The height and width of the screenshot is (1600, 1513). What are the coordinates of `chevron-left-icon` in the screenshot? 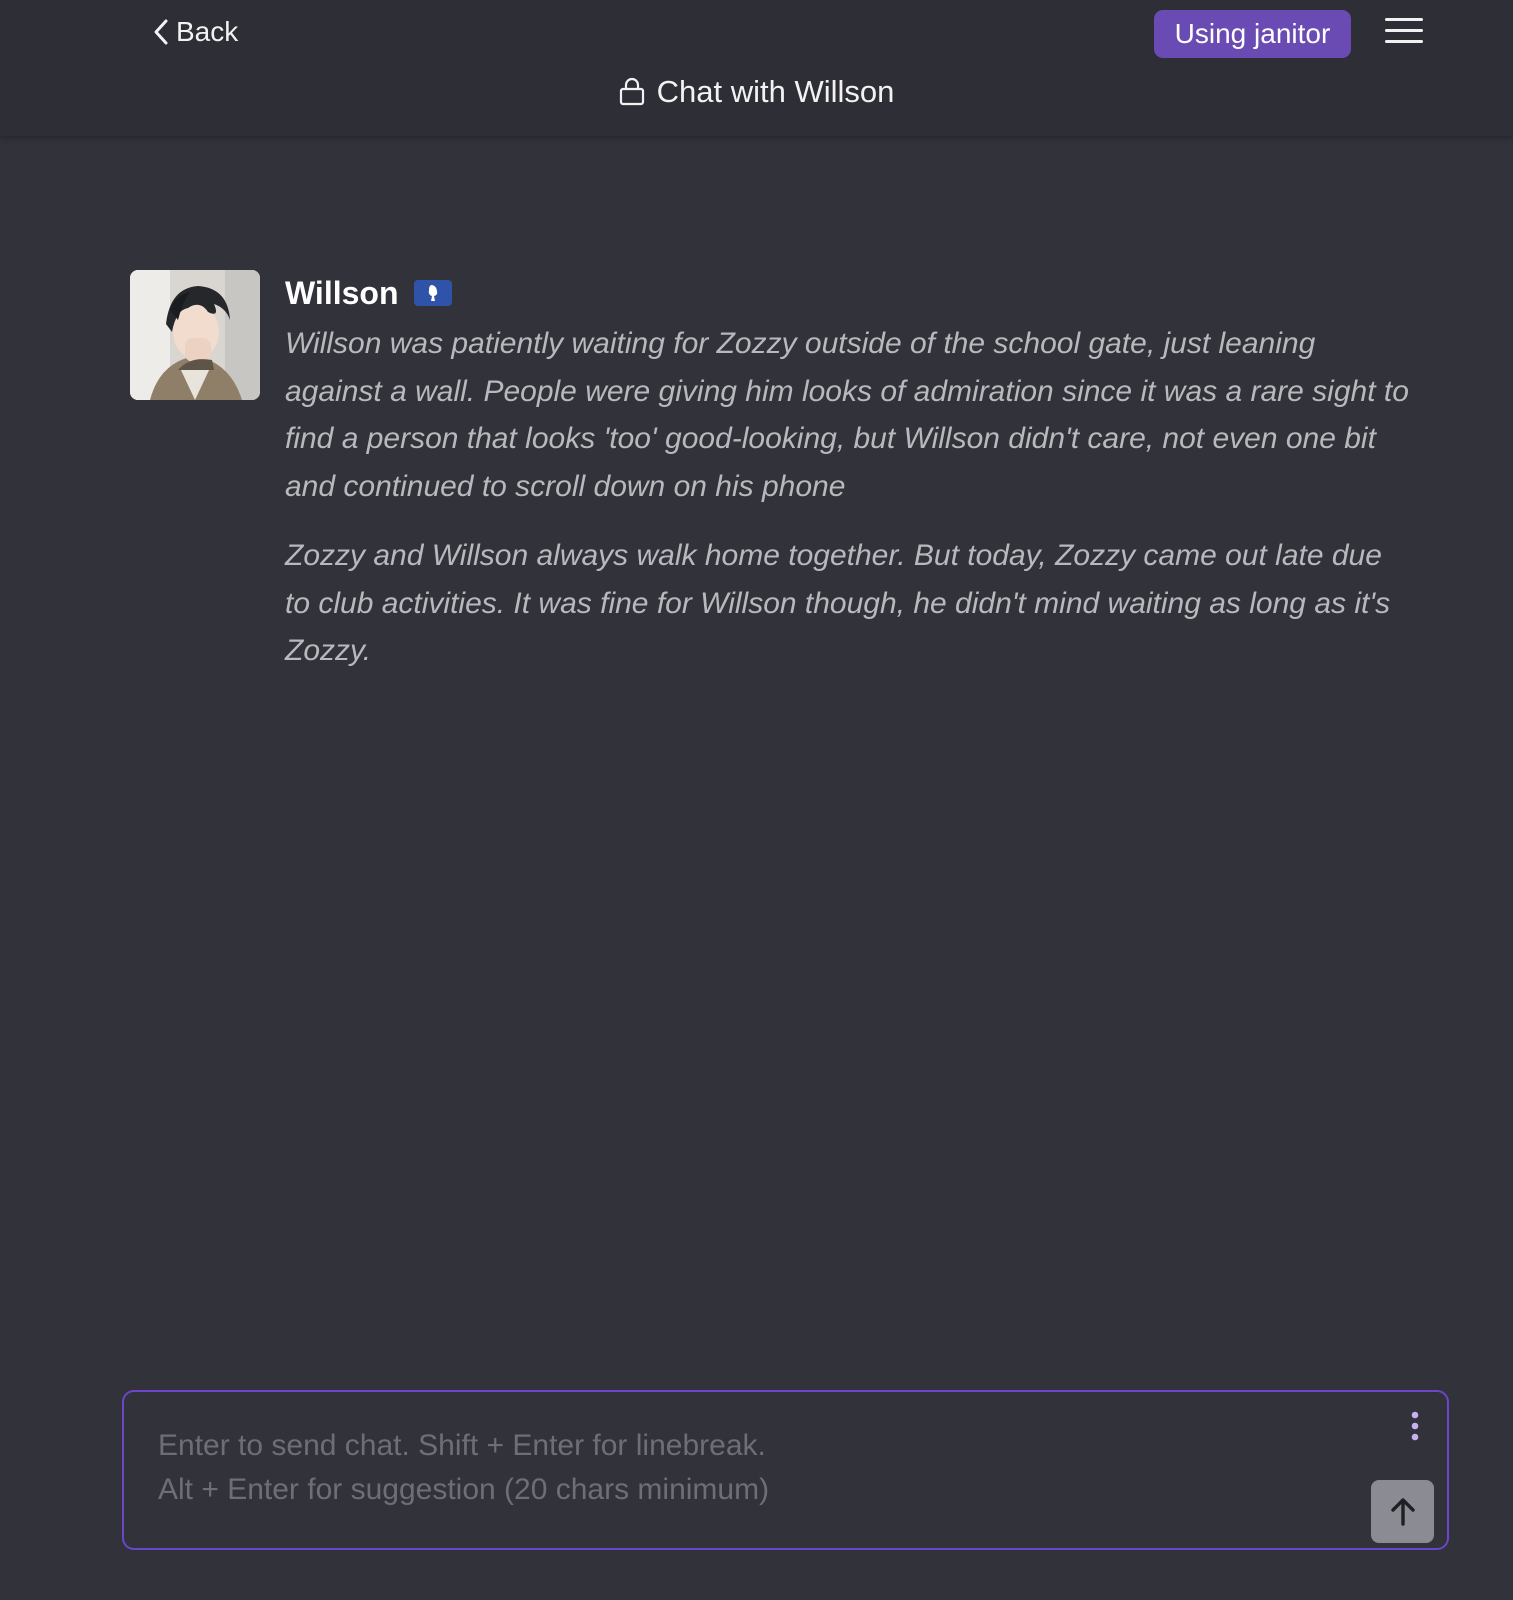 It's located at (161, 32).